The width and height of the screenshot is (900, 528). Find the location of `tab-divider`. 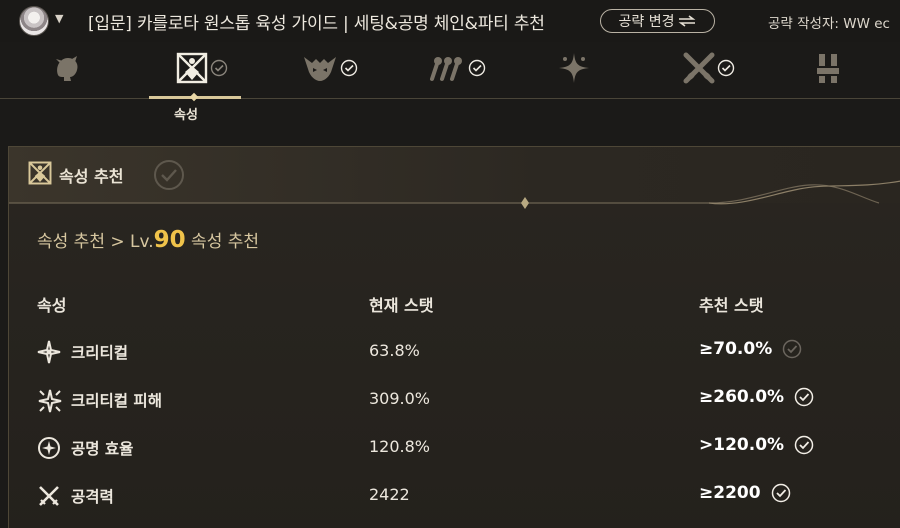

tab-divider is located at coordinates (450, 98).